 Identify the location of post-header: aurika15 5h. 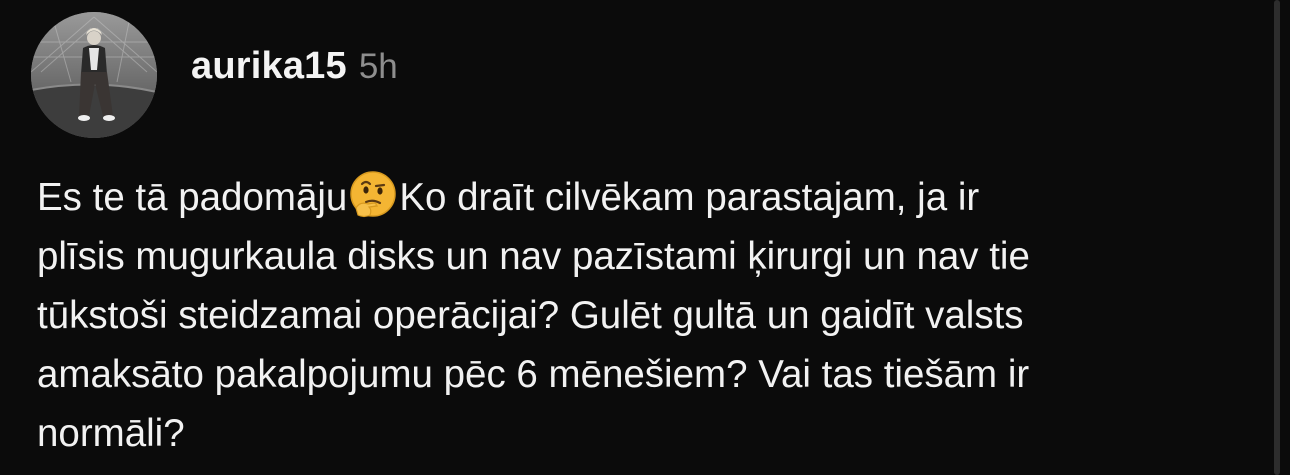
(294, 66).